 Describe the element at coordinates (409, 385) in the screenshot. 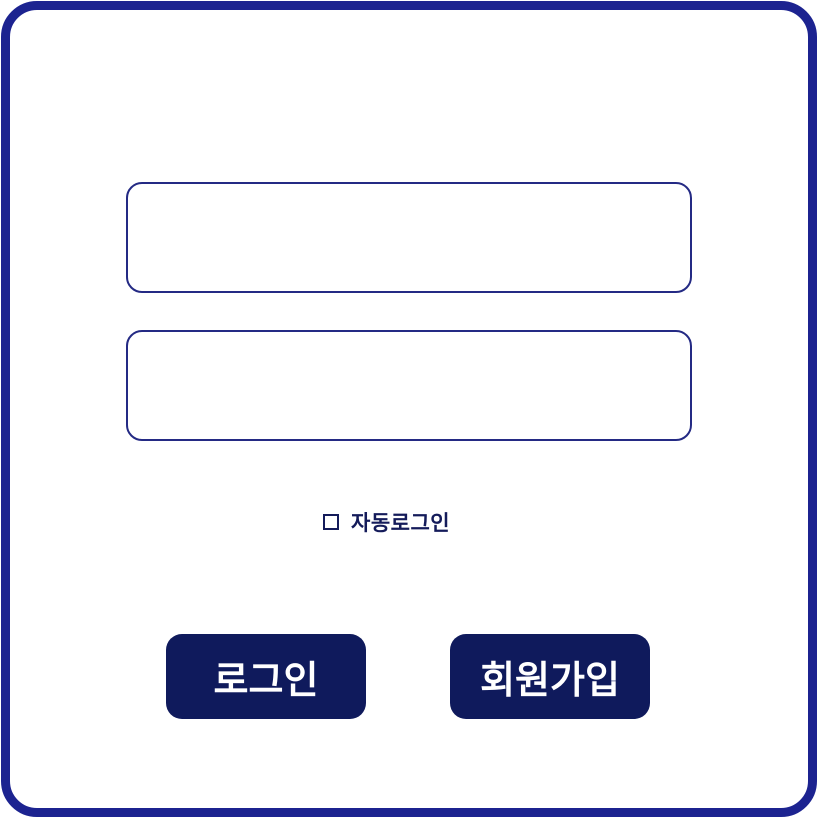

I see `password-input` at that location.